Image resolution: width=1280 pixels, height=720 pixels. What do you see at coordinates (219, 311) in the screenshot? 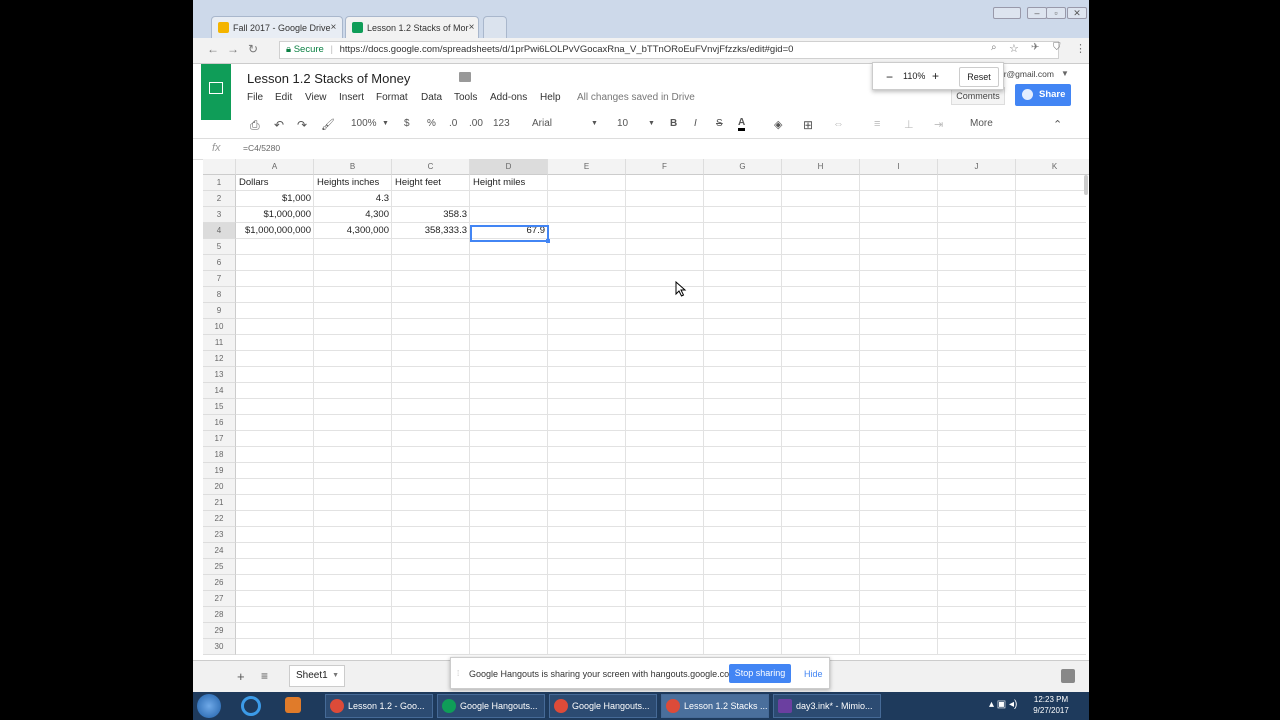
I see `row-header-9: 9` at bounding box center [219, 311].